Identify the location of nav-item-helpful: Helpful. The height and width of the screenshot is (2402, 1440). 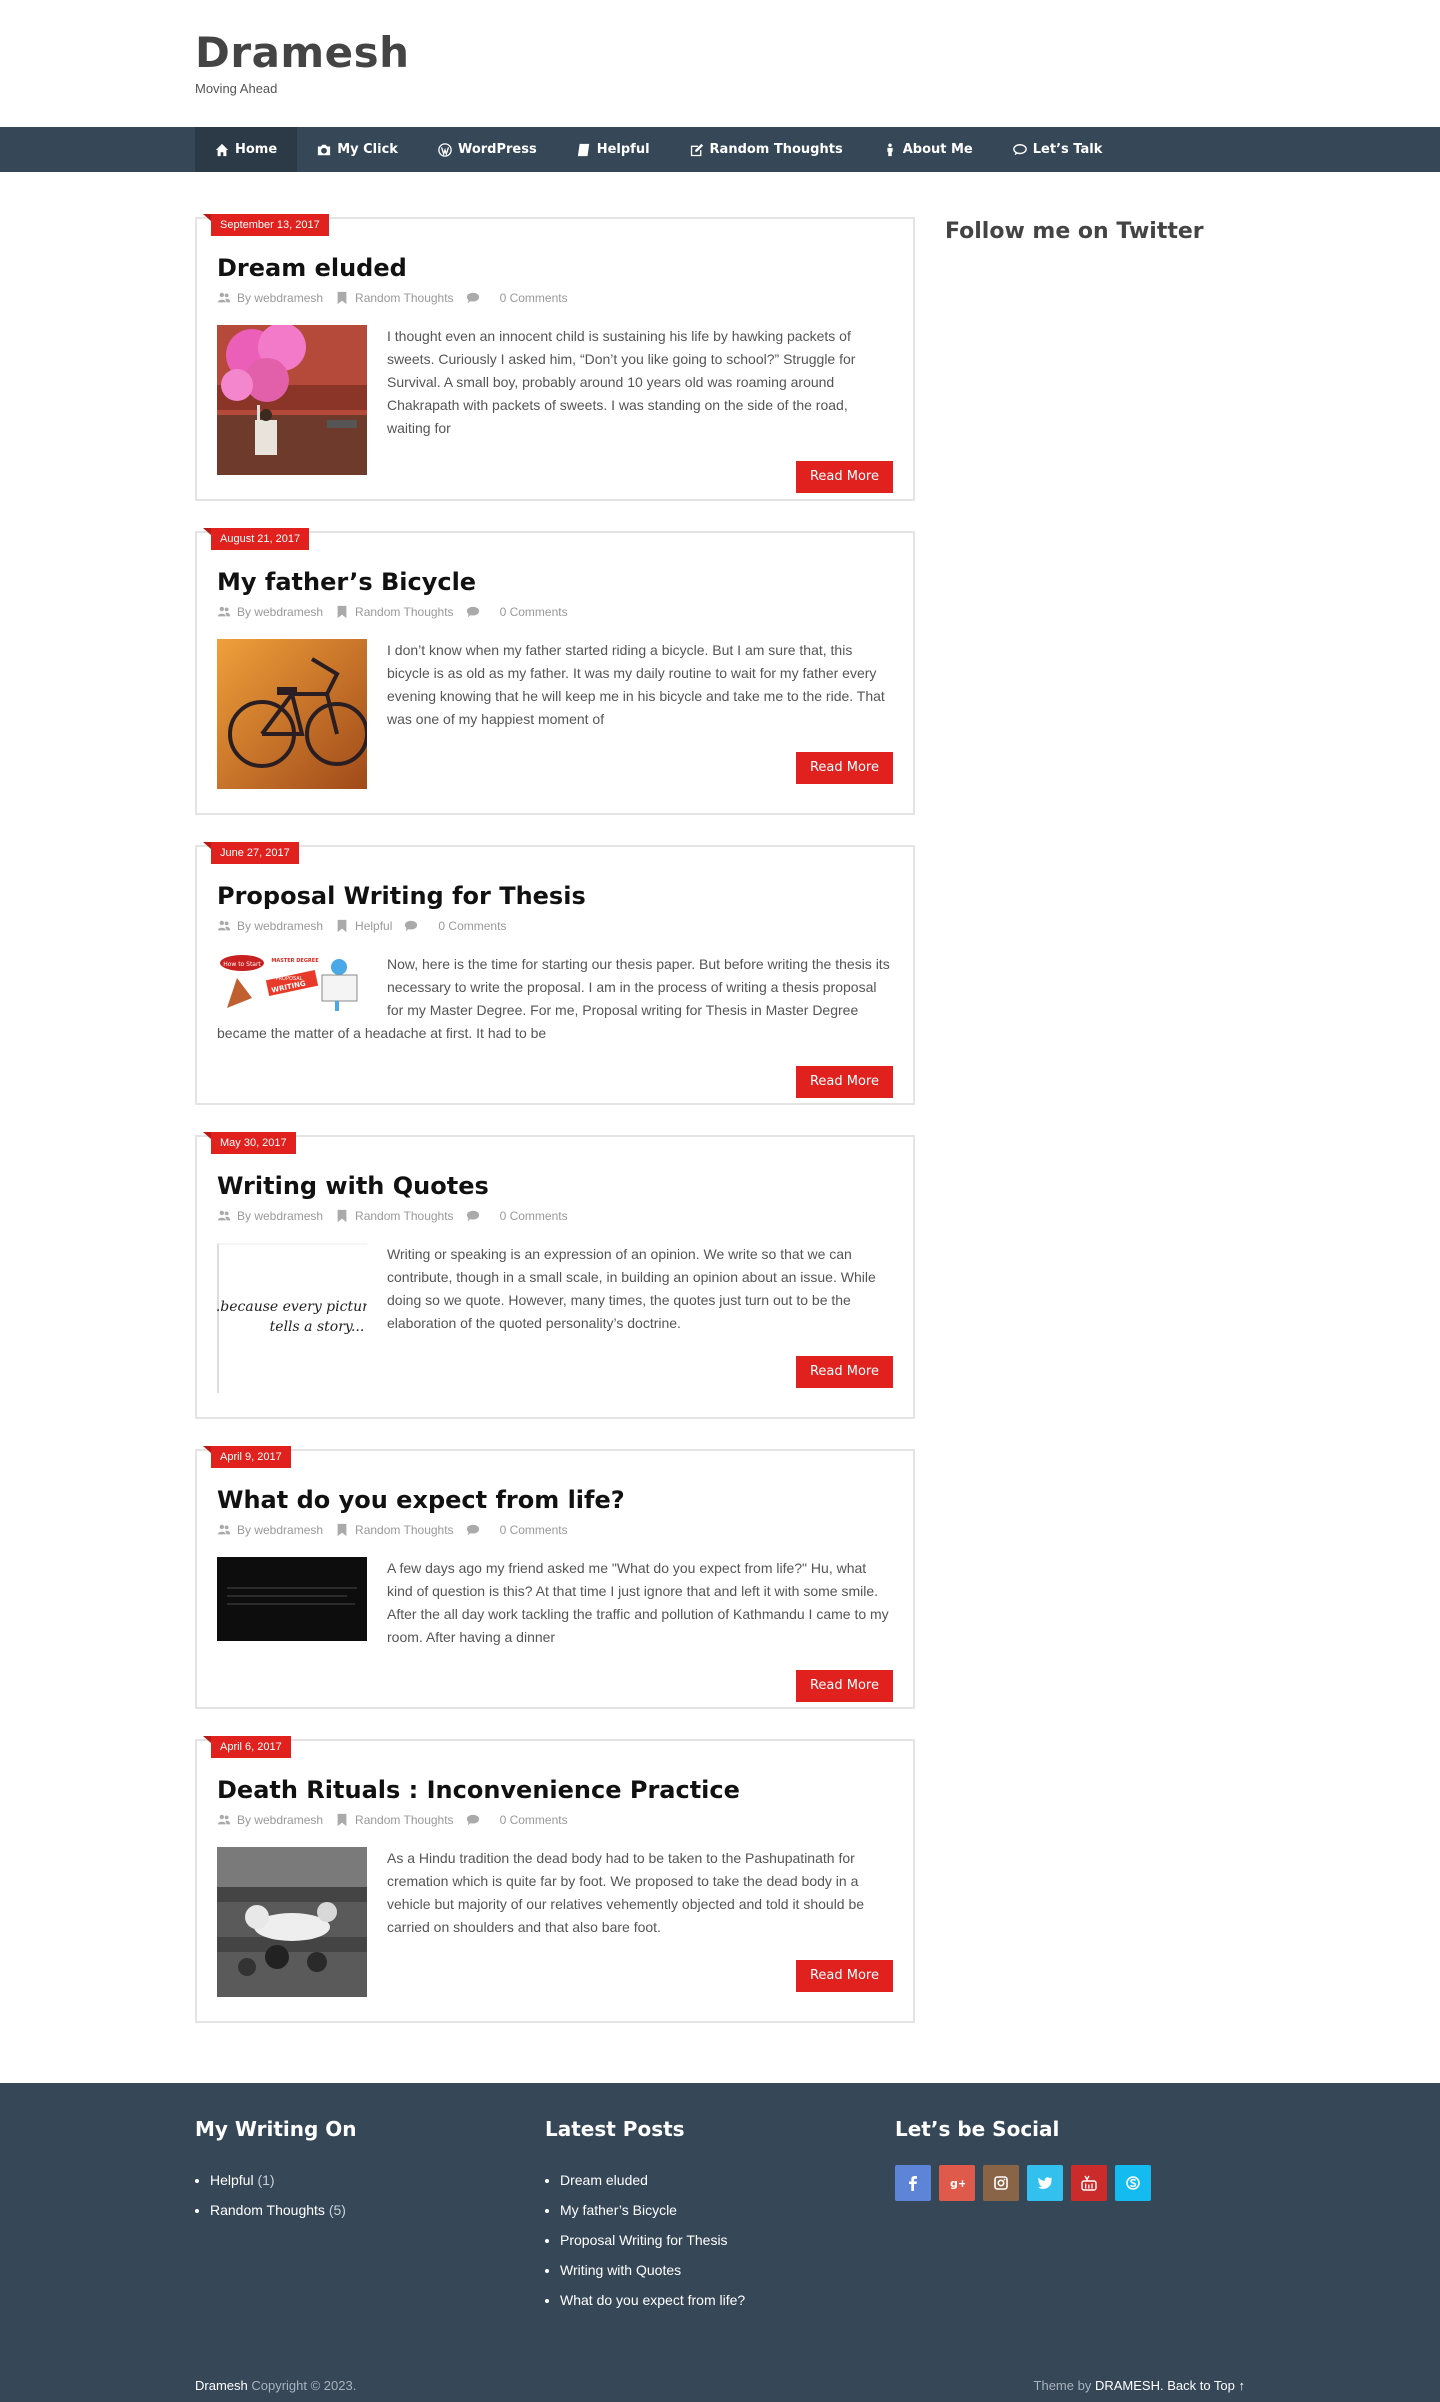
(613, 149).